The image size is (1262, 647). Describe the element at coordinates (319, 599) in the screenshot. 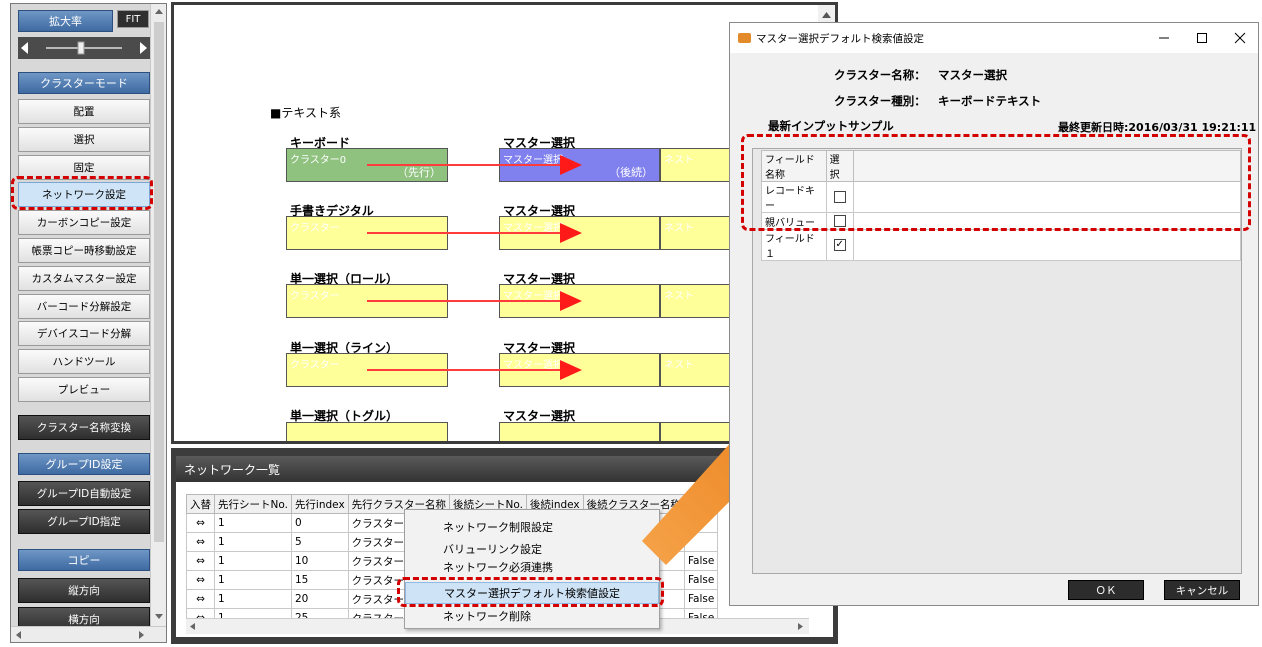

I see `table-cell: 20` at that location.